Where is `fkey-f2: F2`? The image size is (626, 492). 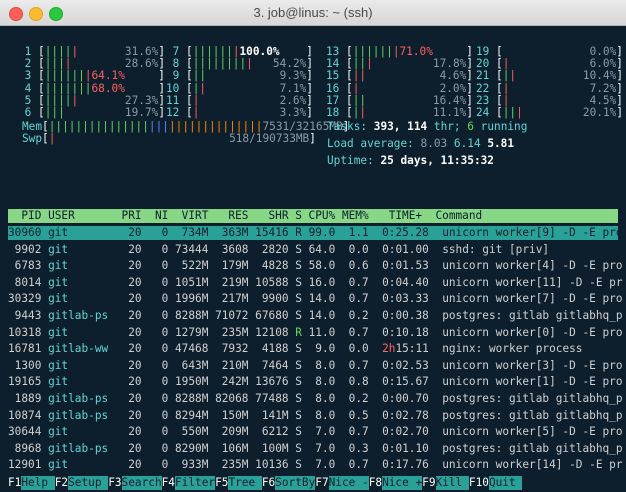
fkey-f2: F2 is located at coordinates (61, 483).